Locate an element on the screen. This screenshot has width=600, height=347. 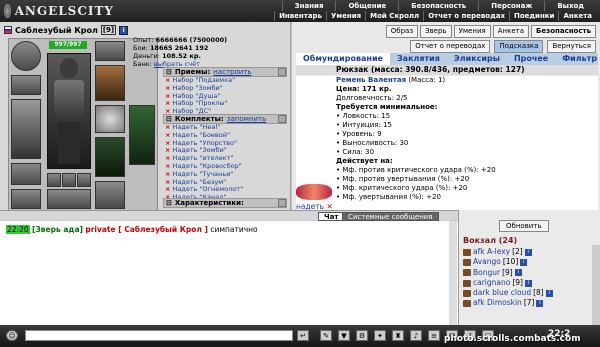
subnav-otchet: Отчет о переводах is located at coordinates (466, 16).